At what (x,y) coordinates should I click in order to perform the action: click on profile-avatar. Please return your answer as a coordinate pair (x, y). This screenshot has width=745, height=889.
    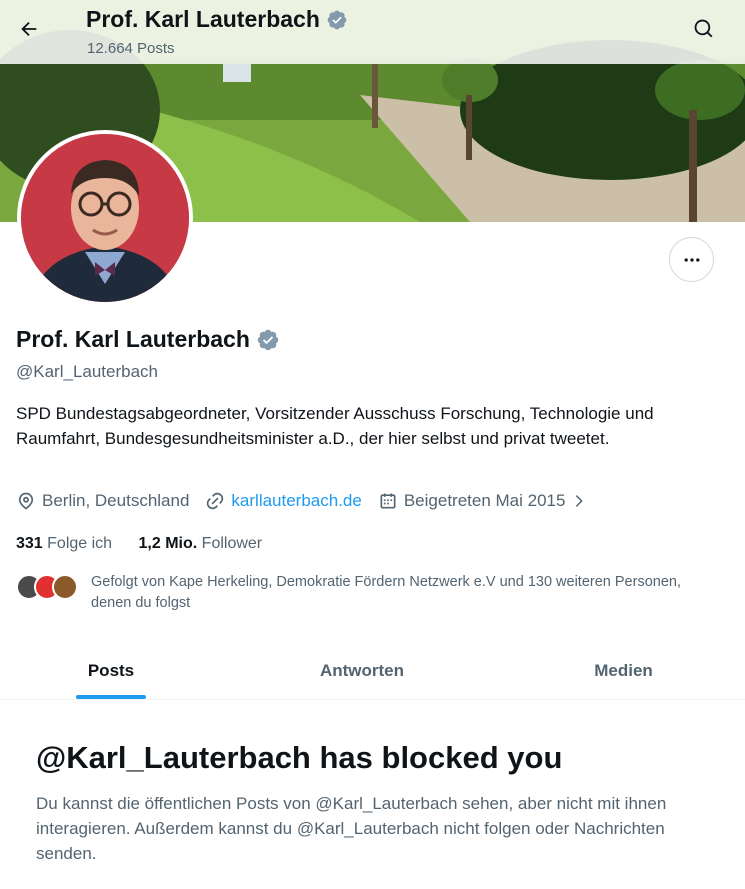
    Looking at the image, I should click on (105, 218).